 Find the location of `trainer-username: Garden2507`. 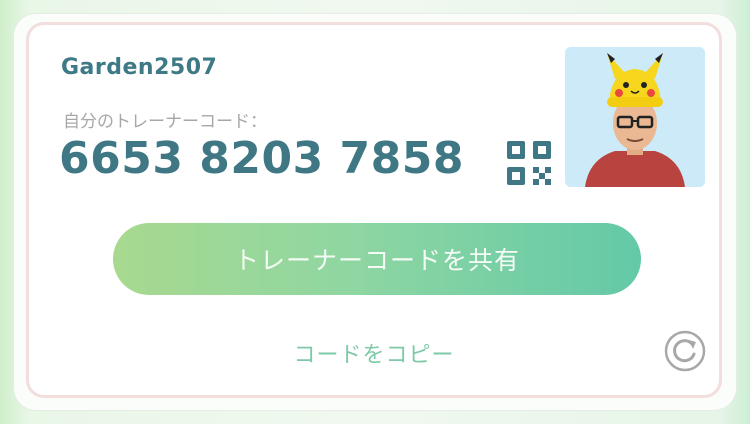

trainer-username: Garden2507 is located at coordinates (139, 67).